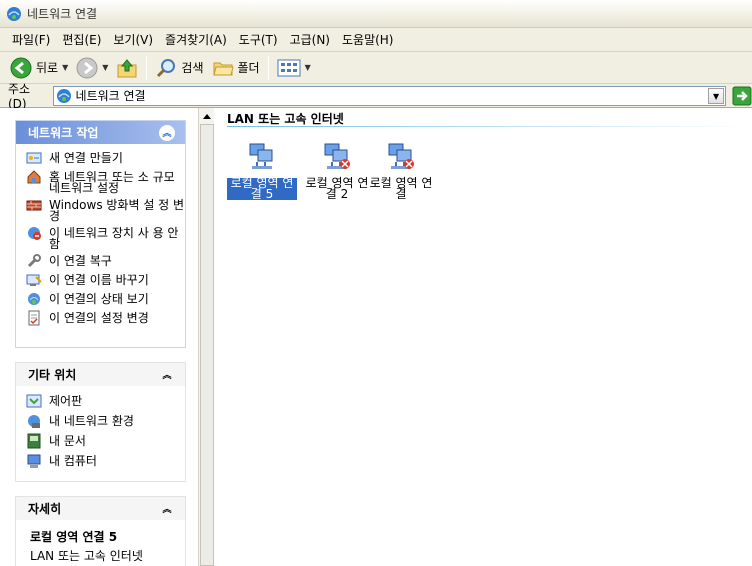  Describe the element at coordinates (99, 318) in the screenshot. I see `task-label: 이 연결의 설정 변경` at that location.